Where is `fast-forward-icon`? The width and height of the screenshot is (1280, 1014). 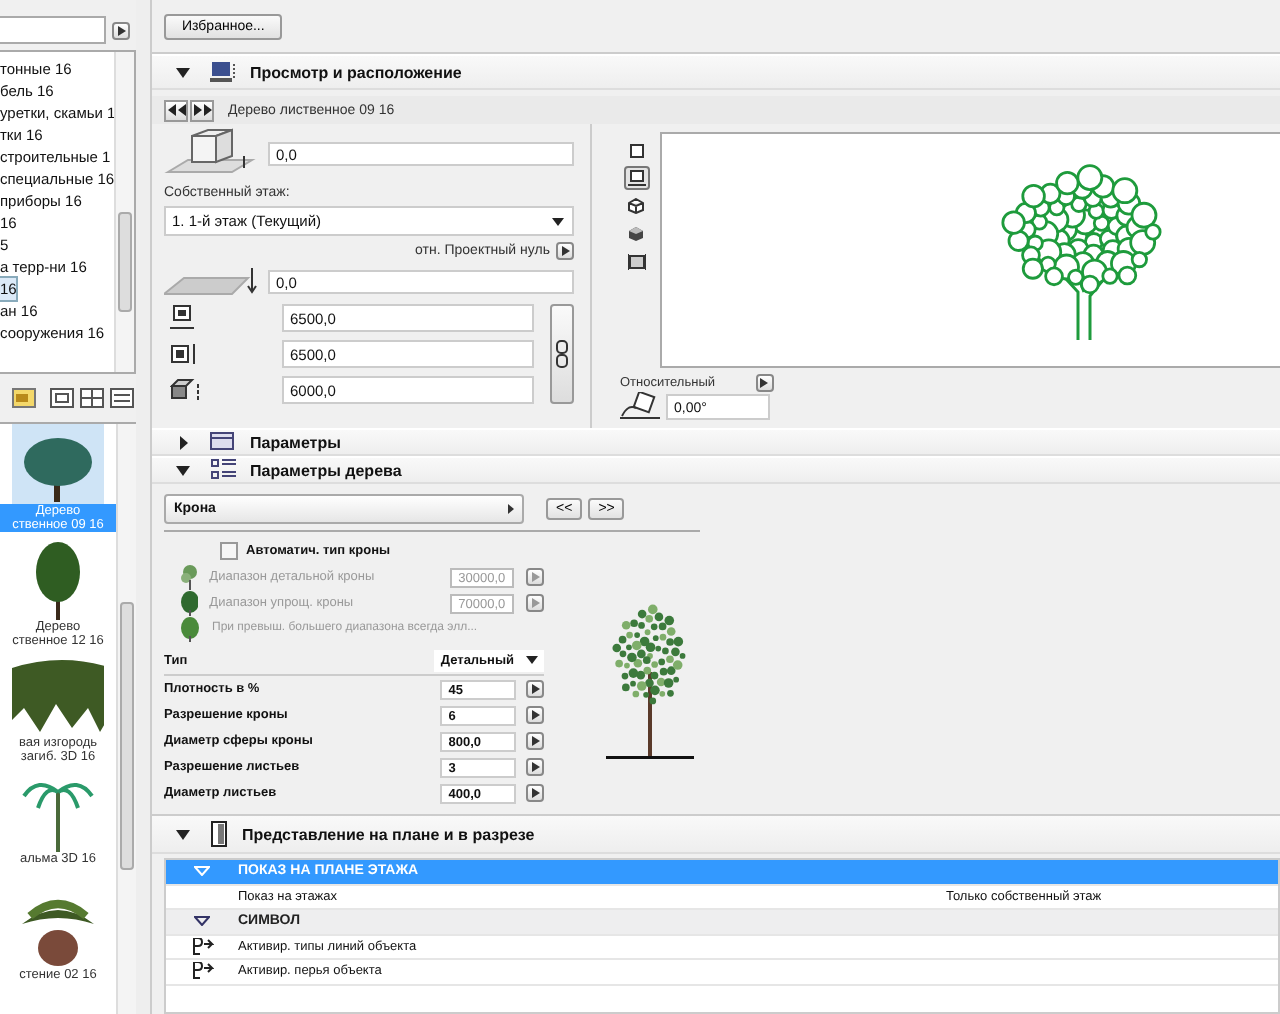
fast-forward-icon is located at coordinates (202, 110).